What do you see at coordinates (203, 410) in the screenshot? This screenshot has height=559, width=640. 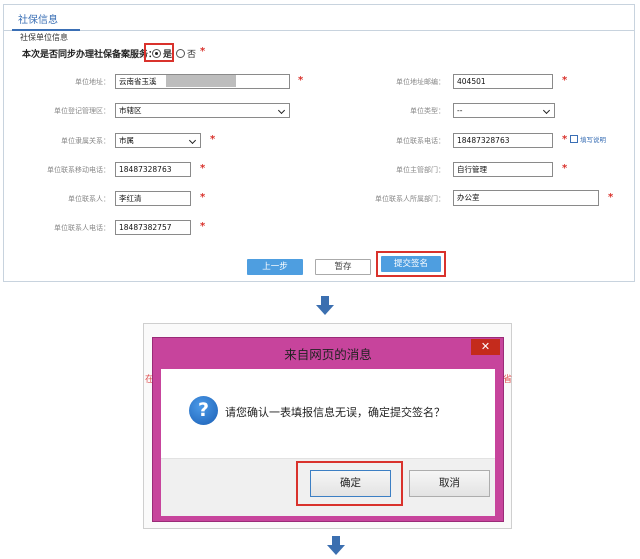 I see `question-icon: ?` at bounding box center [203, 410].